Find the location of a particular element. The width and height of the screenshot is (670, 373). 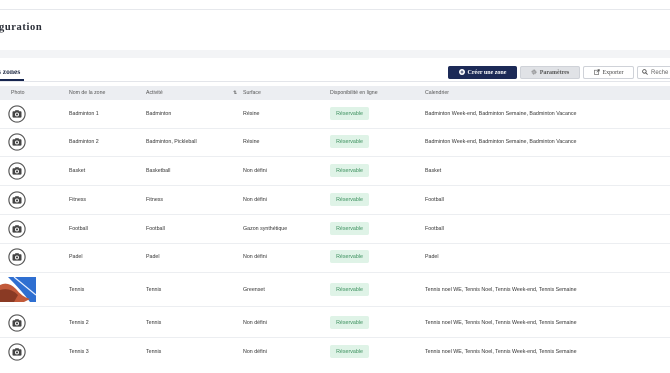

plus-circle-icon is located at coordinates (461, 72).